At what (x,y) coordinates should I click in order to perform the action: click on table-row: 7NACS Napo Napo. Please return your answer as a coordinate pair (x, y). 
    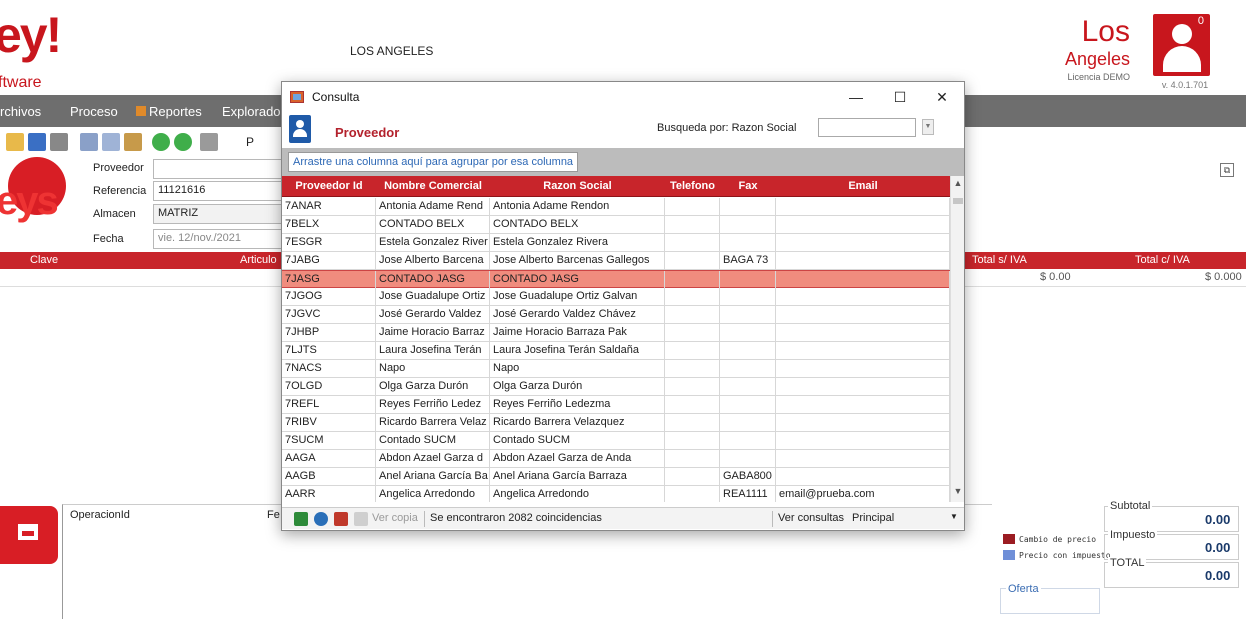
    Looking at the image, I should click on (616, 369).